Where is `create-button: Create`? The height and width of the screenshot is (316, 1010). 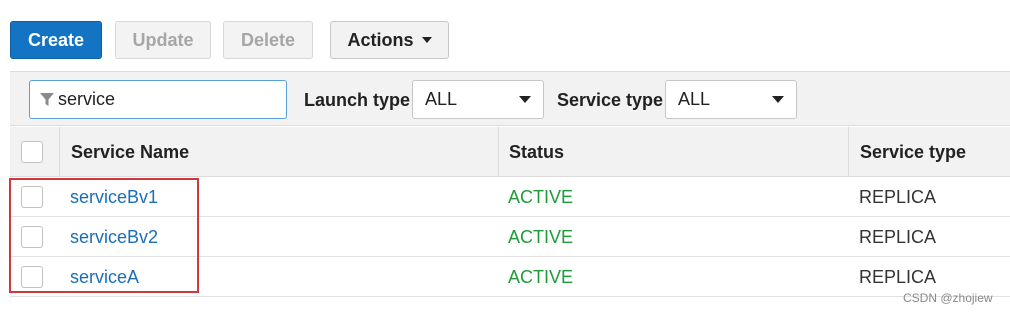 create-button: Create is located at coordinates (56, 40).